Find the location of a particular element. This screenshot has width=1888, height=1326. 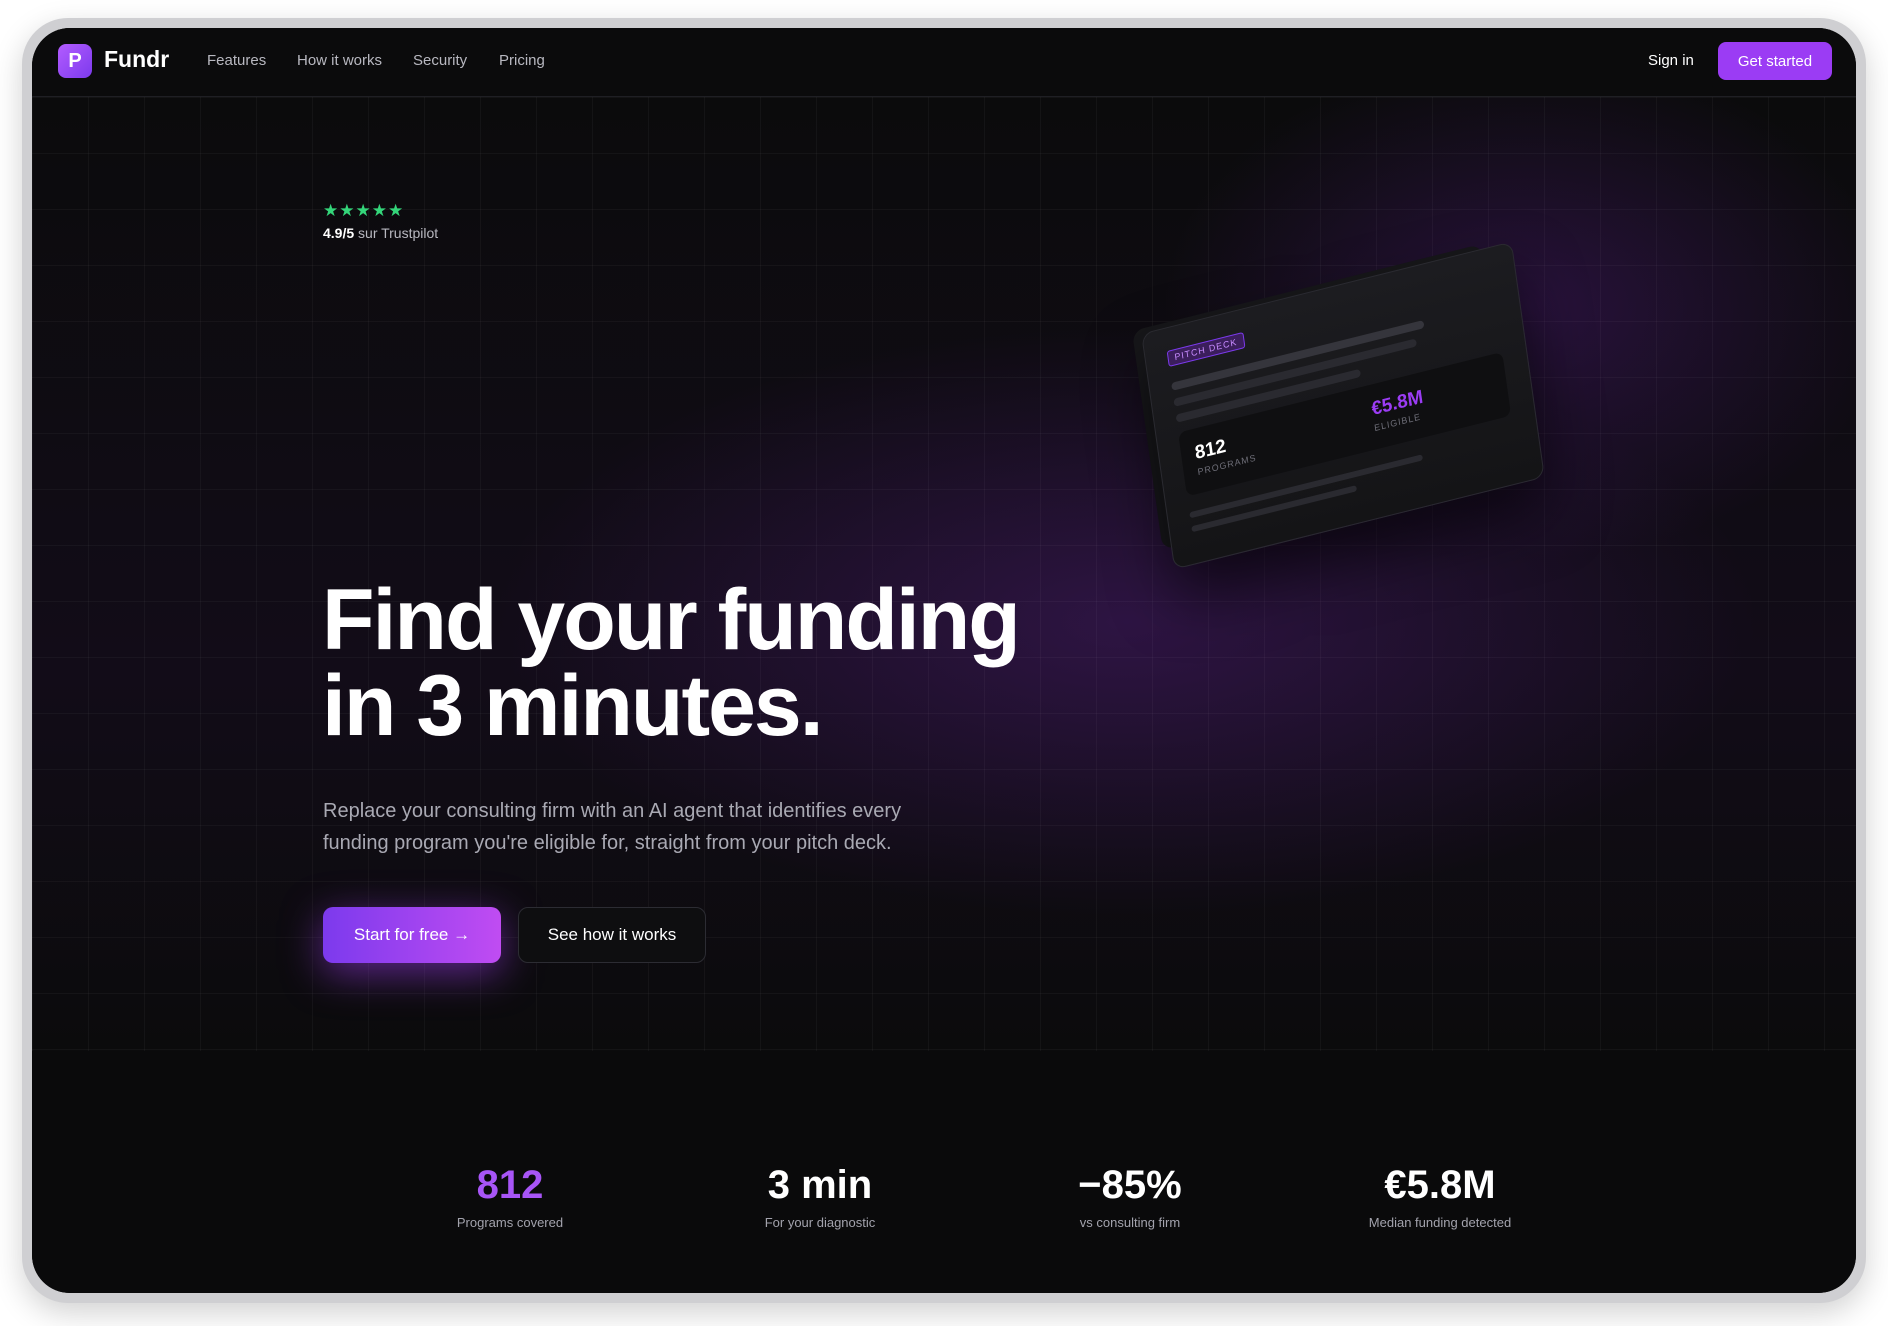

sign-in-link: Sign in is located at coordinates (1671, 60).